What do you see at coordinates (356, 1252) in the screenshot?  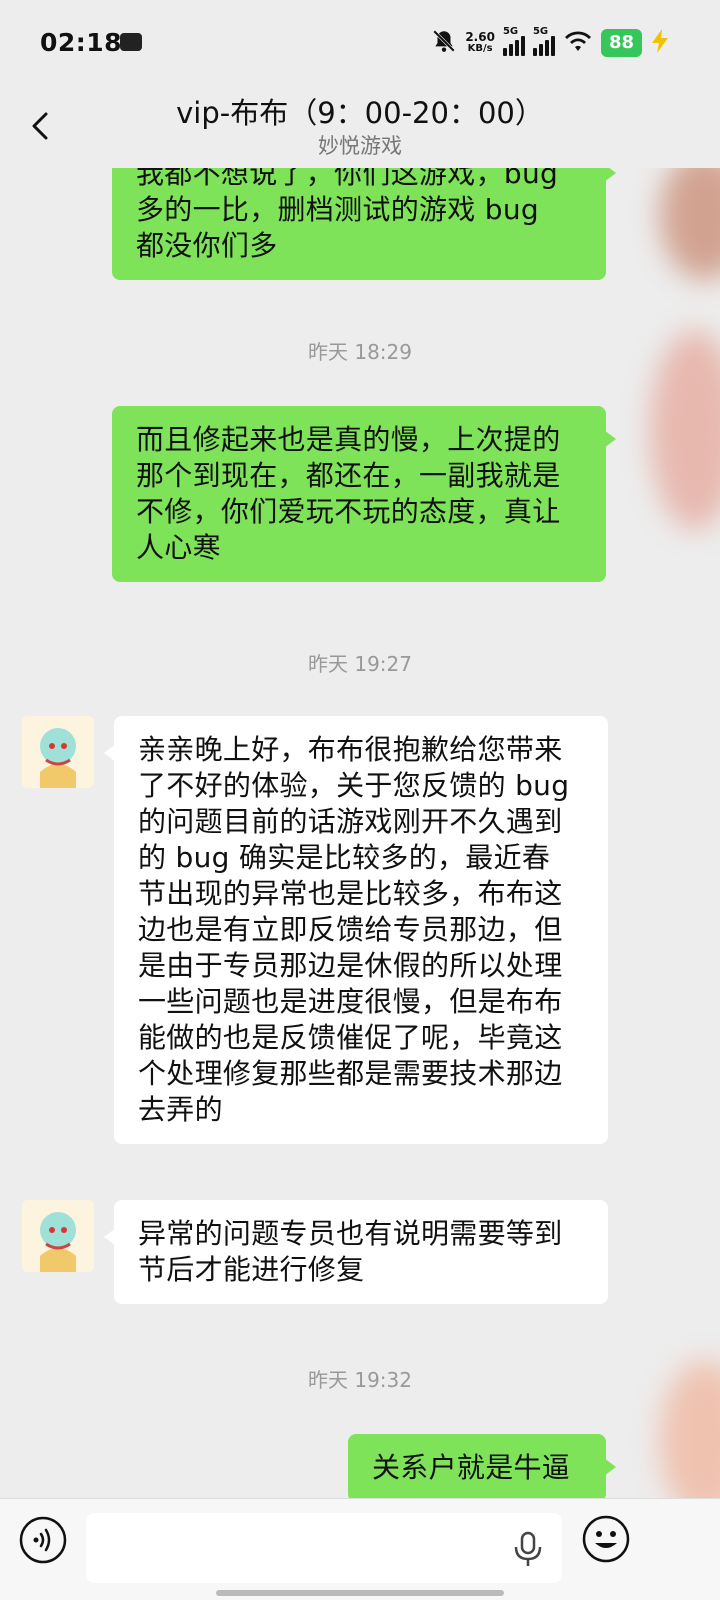 I see `message-bubble-received: 异常的问题专员也有说明需要等到 节后才能进行修复` at bounding box center [356, 1252].